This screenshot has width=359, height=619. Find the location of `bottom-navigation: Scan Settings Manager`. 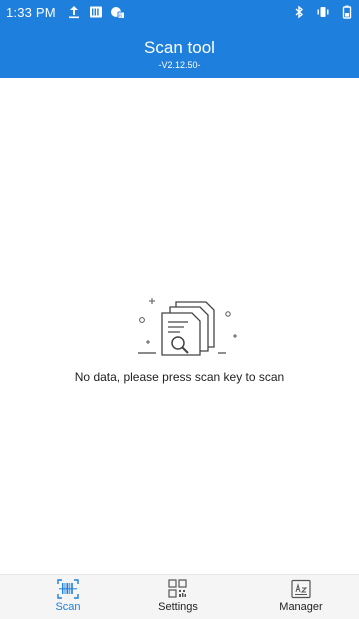

bottom-navigation: Scan Settings Manager is located at coordinates (179, 596).